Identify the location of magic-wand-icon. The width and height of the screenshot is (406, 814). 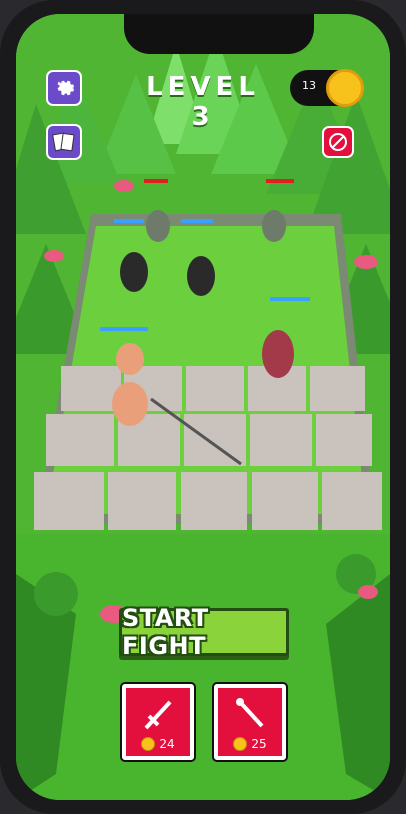
(250, 713).